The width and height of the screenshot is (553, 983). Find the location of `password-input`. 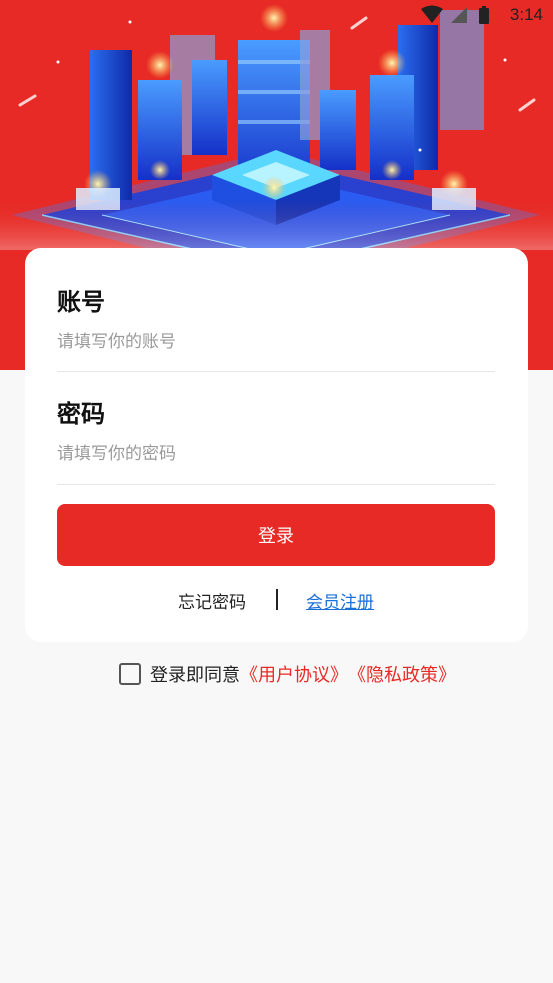

password-input is located at coordinates (276, 454).